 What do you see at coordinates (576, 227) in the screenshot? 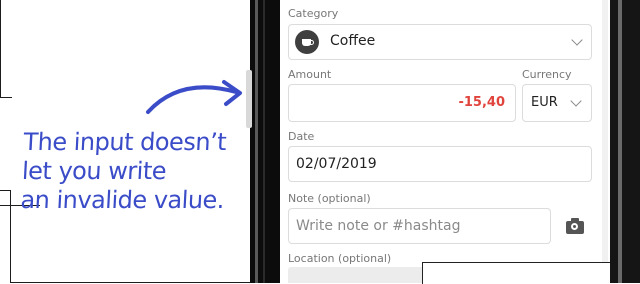
I see `attach-photo-button` at bounding box center [576, 227].